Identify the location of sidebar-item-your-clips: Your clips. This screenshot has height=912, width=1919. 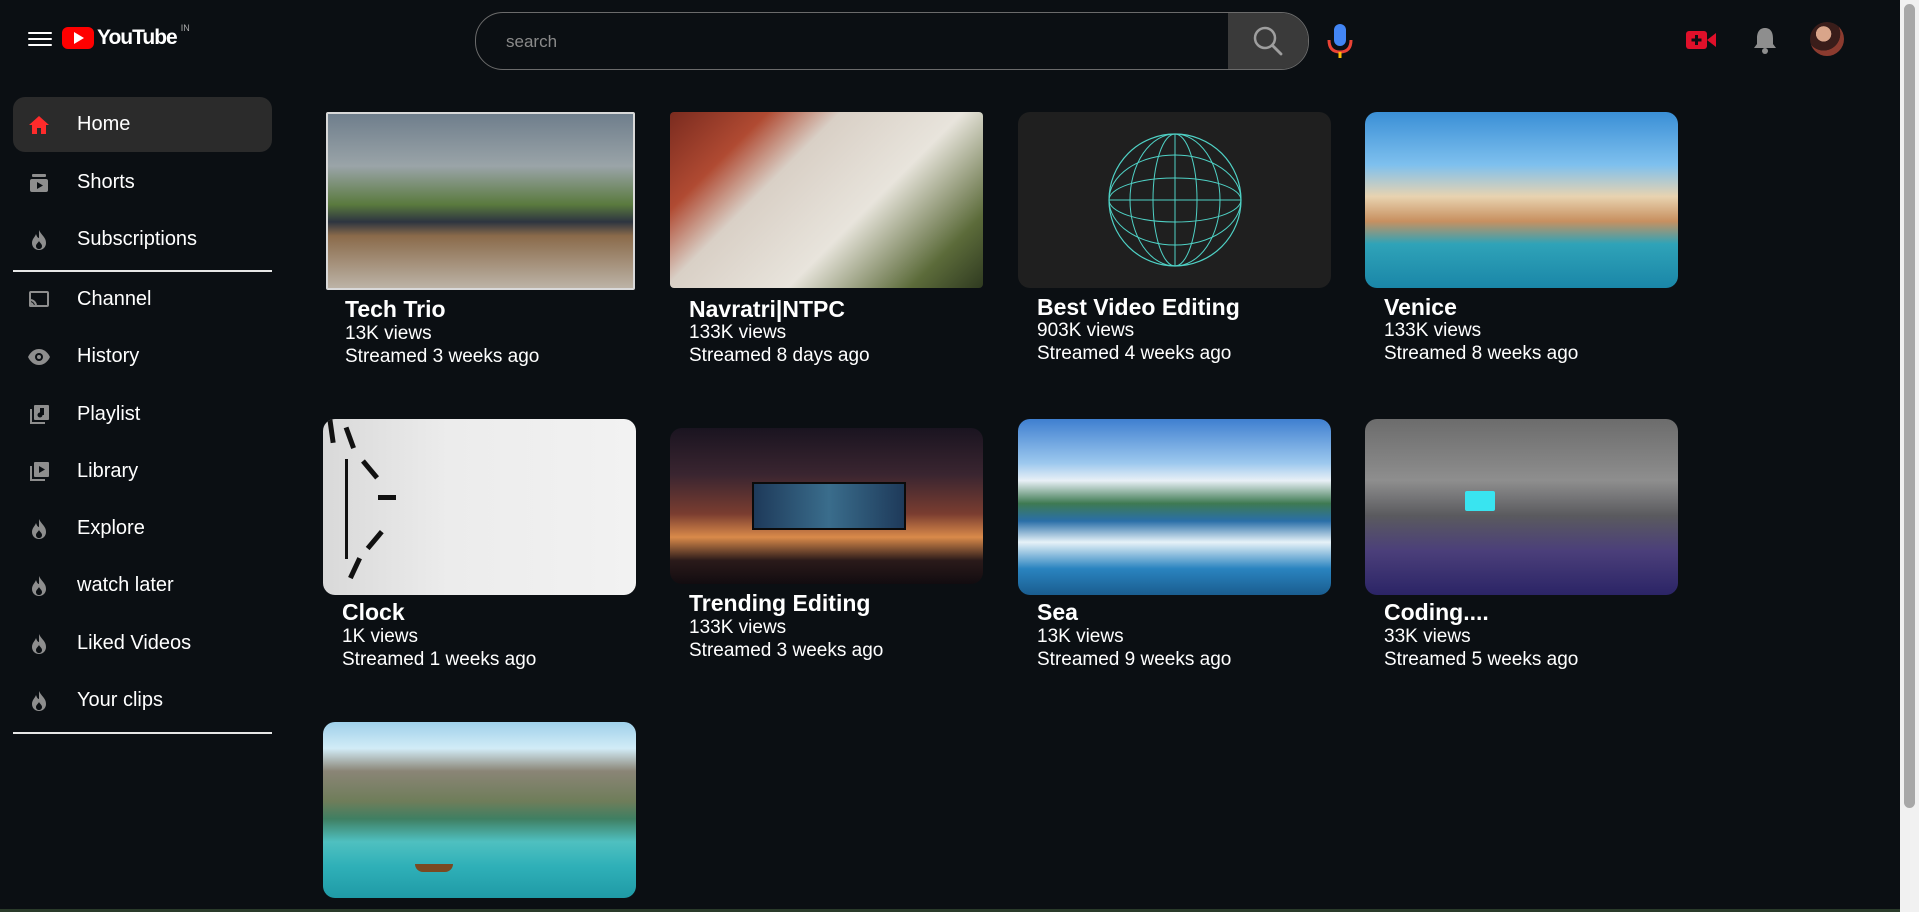
(142, 700).